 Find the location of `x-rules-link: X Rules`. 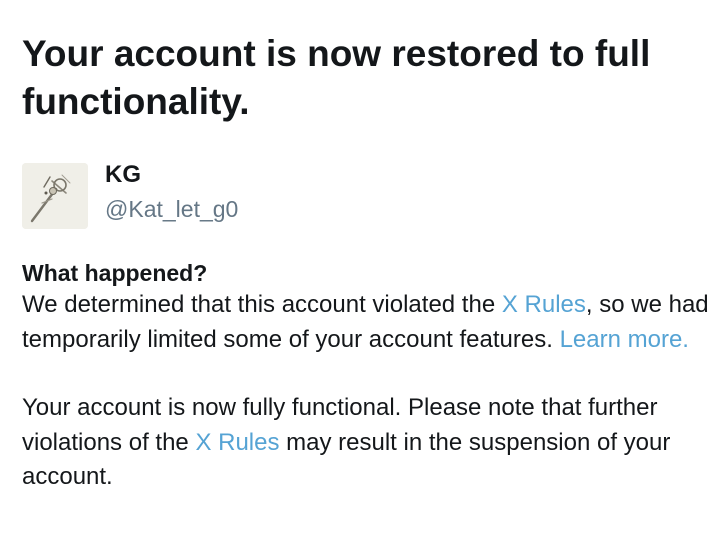

x-rules-link: X Rules is located at coordinates (544, 304).